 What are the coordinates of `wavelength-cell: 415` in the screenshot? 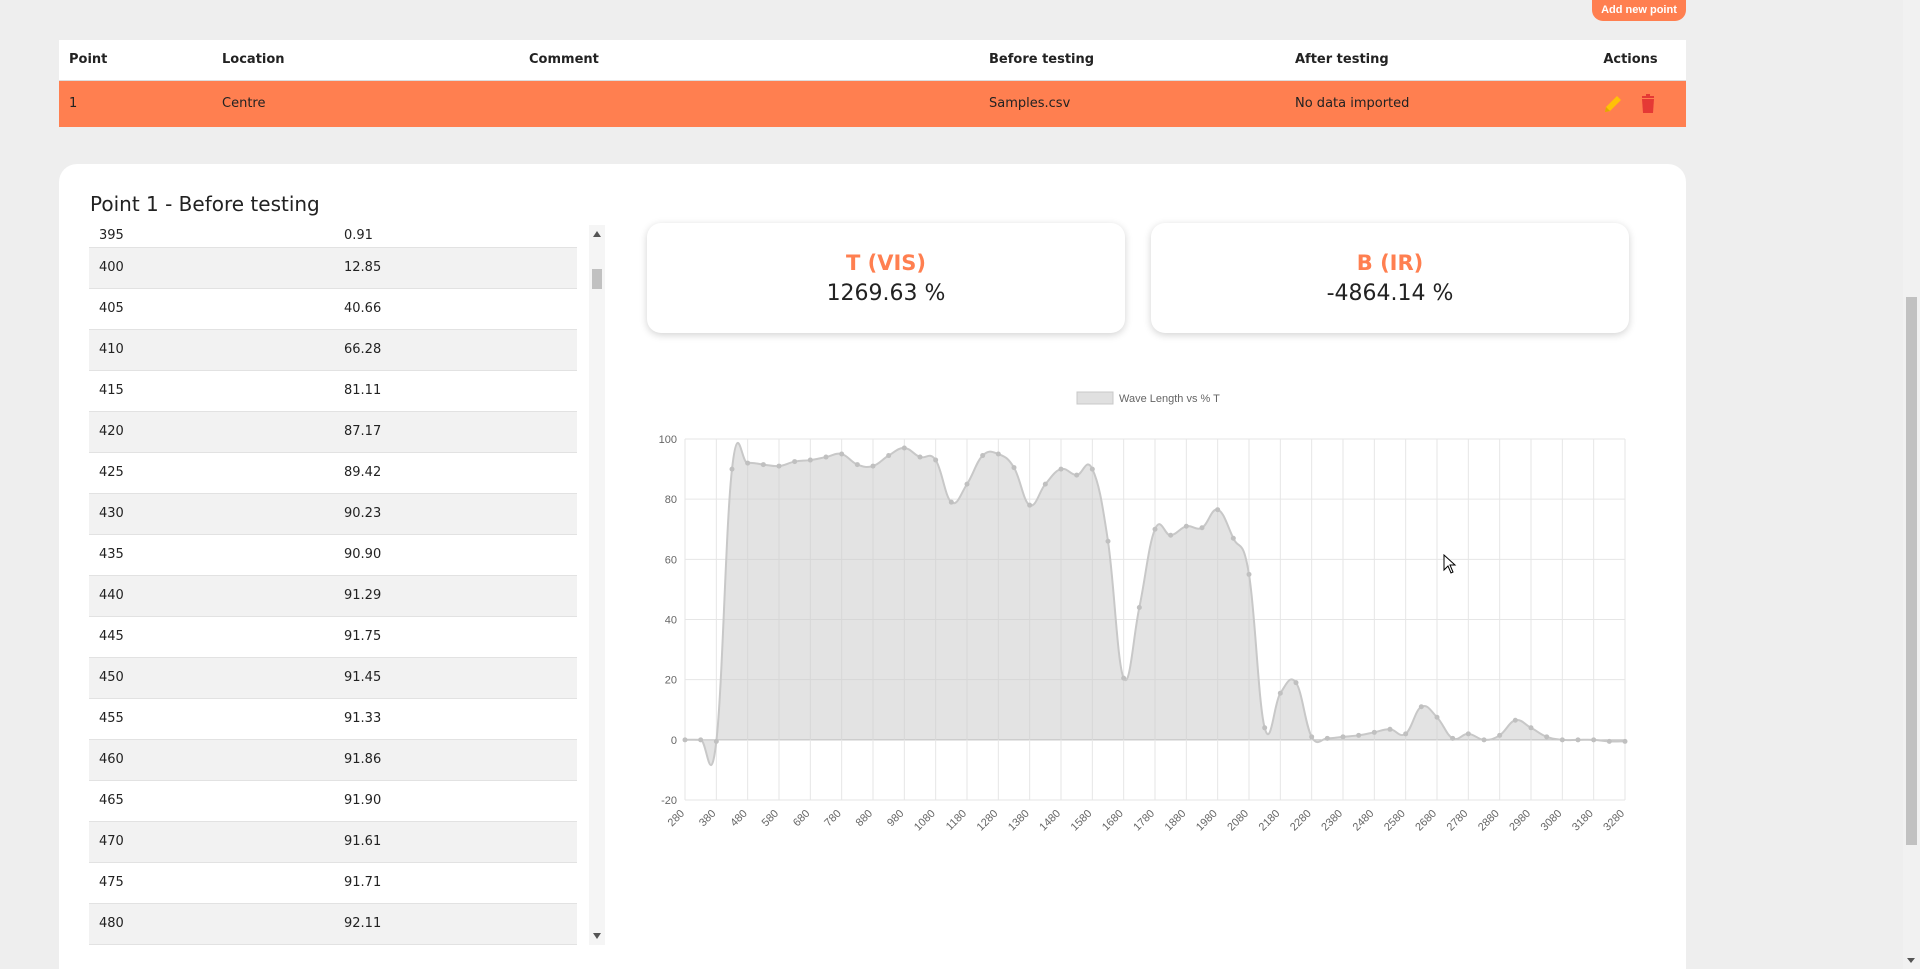 It's located at (211, 391).